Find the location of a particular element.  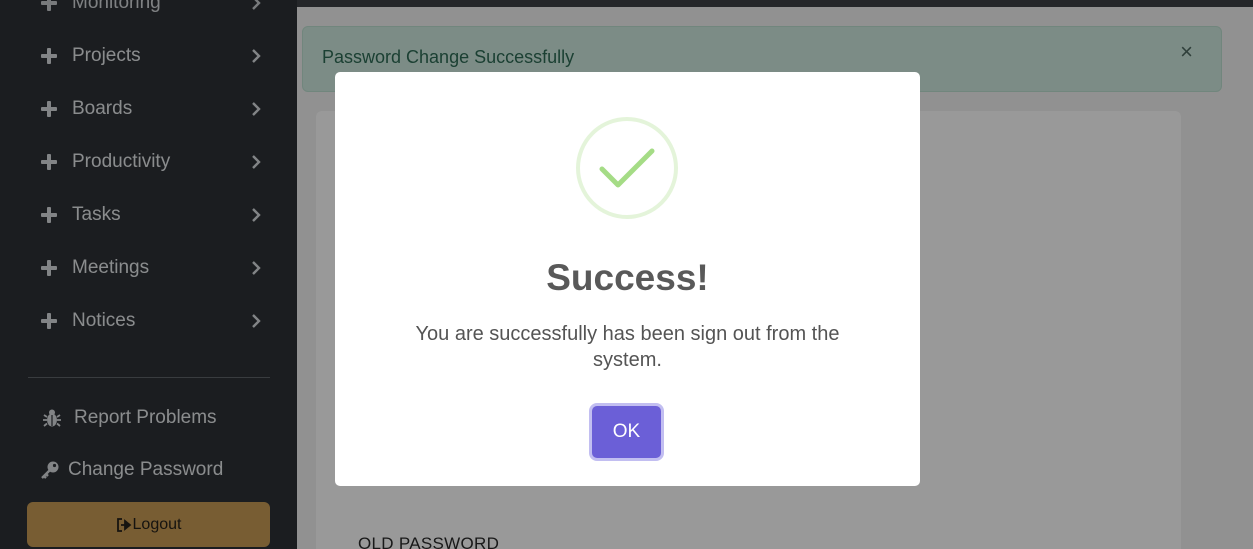

modal-title: Success! is located at coordinates (627, 277).